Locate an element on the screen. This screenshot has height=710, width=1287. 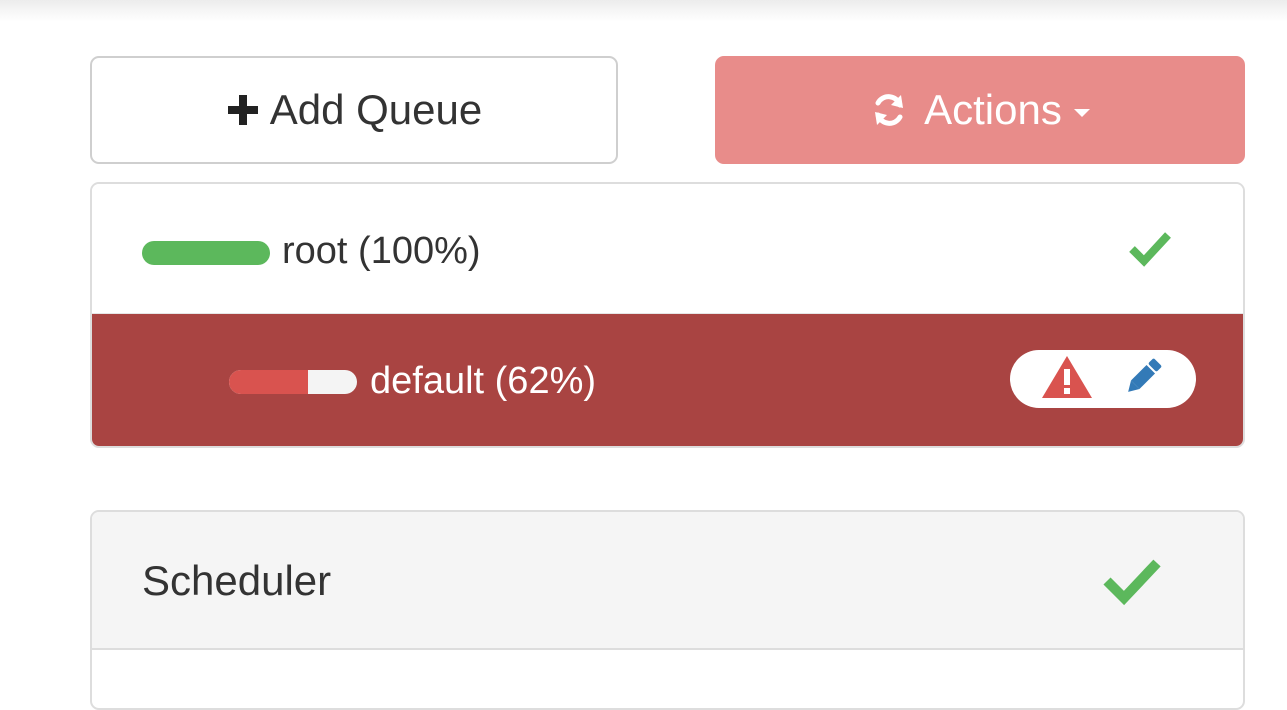
warning-icon is located at coordinates (1067, 379).